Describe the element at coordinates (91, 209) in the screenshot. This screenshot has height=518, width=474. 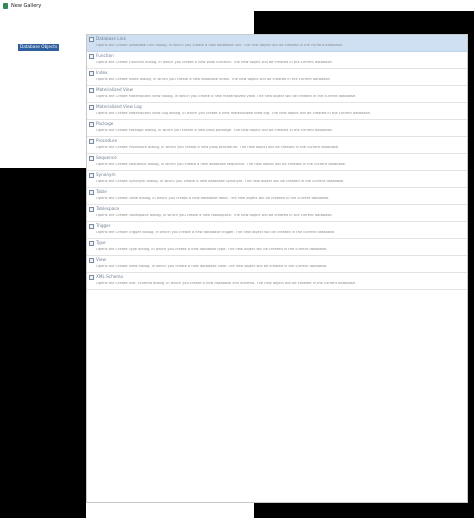
I see `tablespace-icon` at that location.